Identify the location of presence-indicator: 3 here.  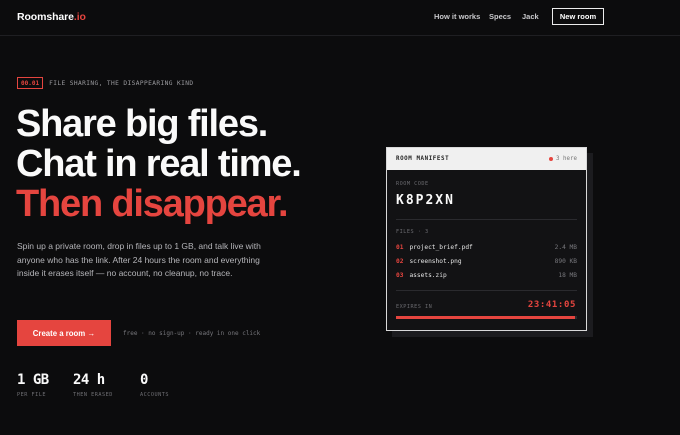
(563, 159).